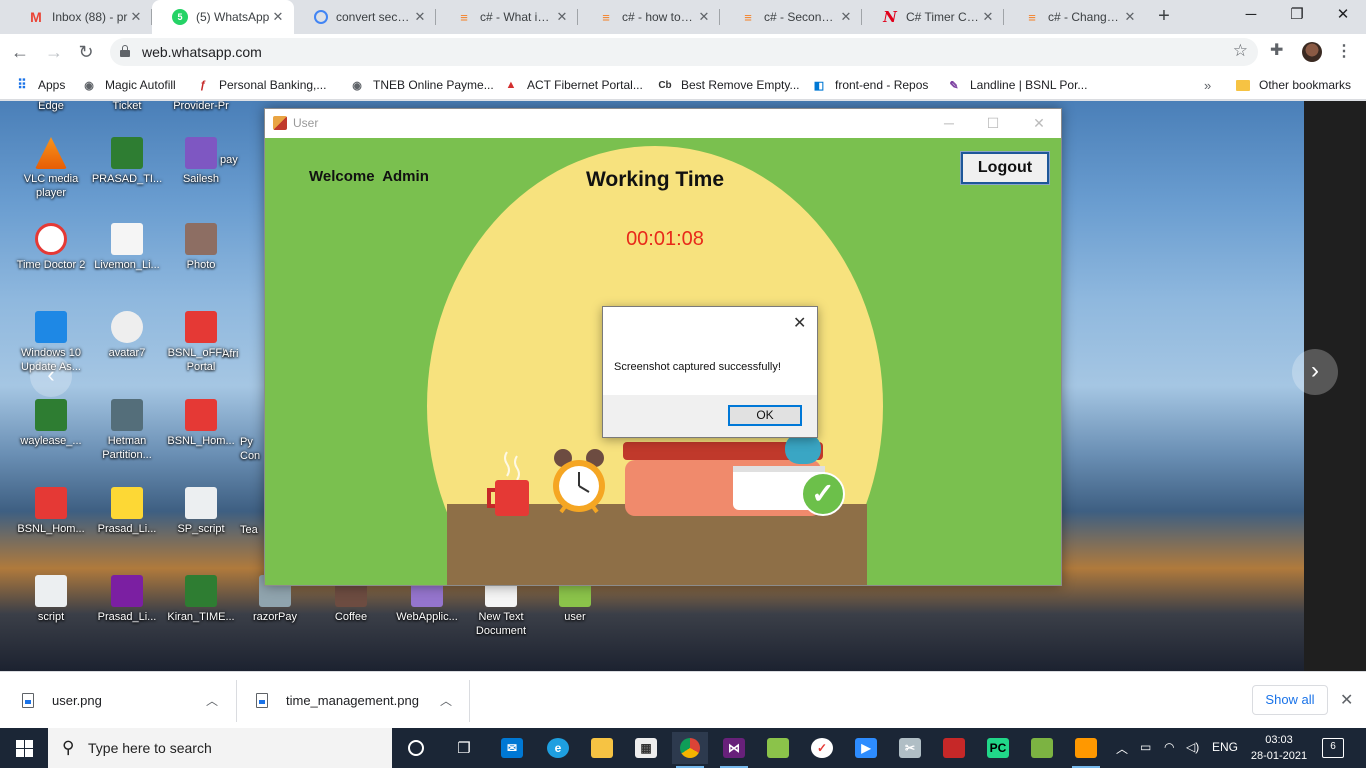 The height and width of the screenshot is (768, 1366). I want to click on url-text: web.whatsapp.com, so click(202, 52).